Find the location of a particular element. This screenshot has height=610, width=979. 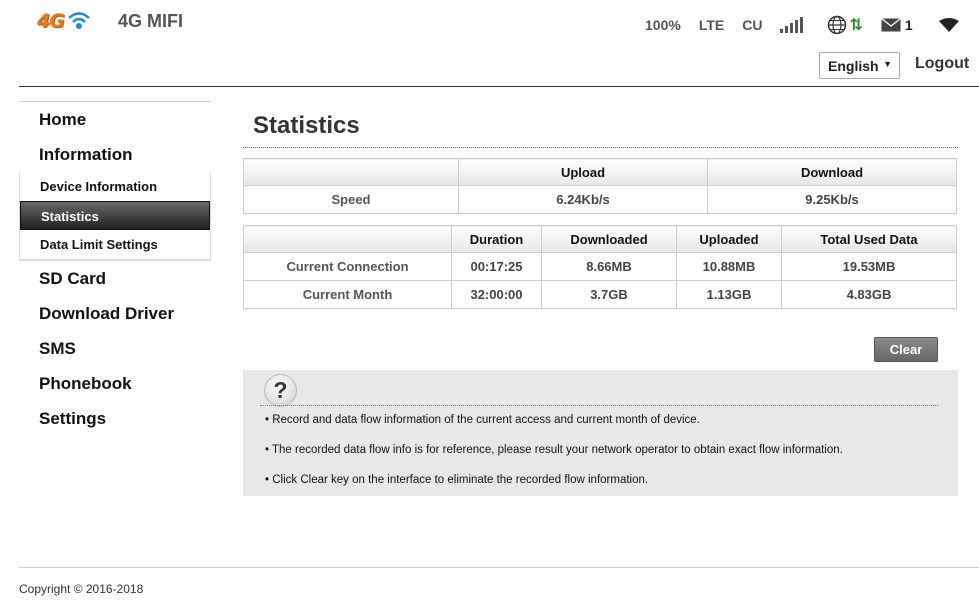

signal-strength-icon is located at coordinates (792, 25).